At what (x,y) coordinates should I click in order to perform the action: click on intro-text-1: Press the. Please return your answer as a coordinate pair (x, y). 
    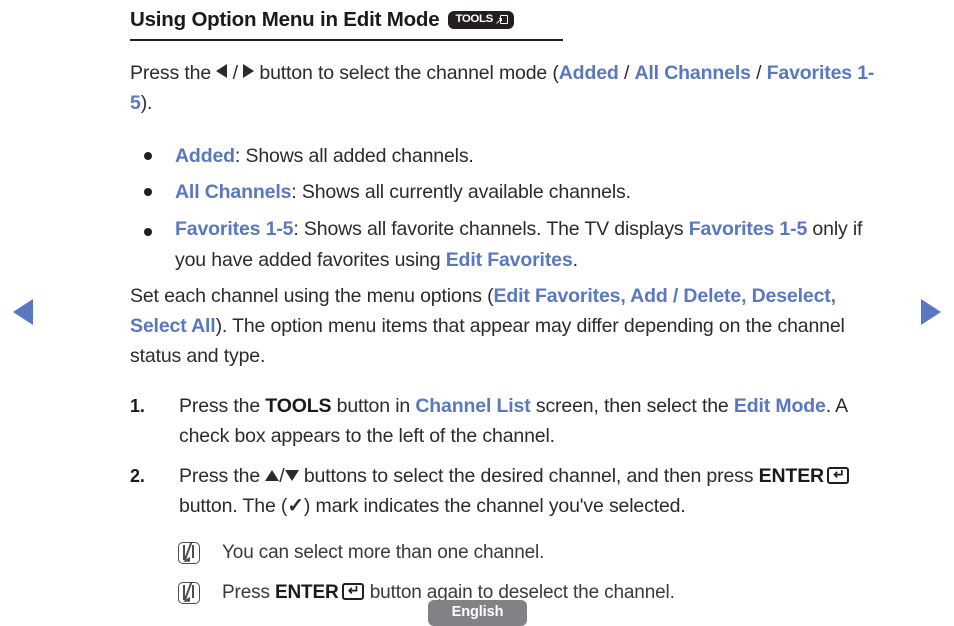
    Looking at the image, I should click on (173, 73).